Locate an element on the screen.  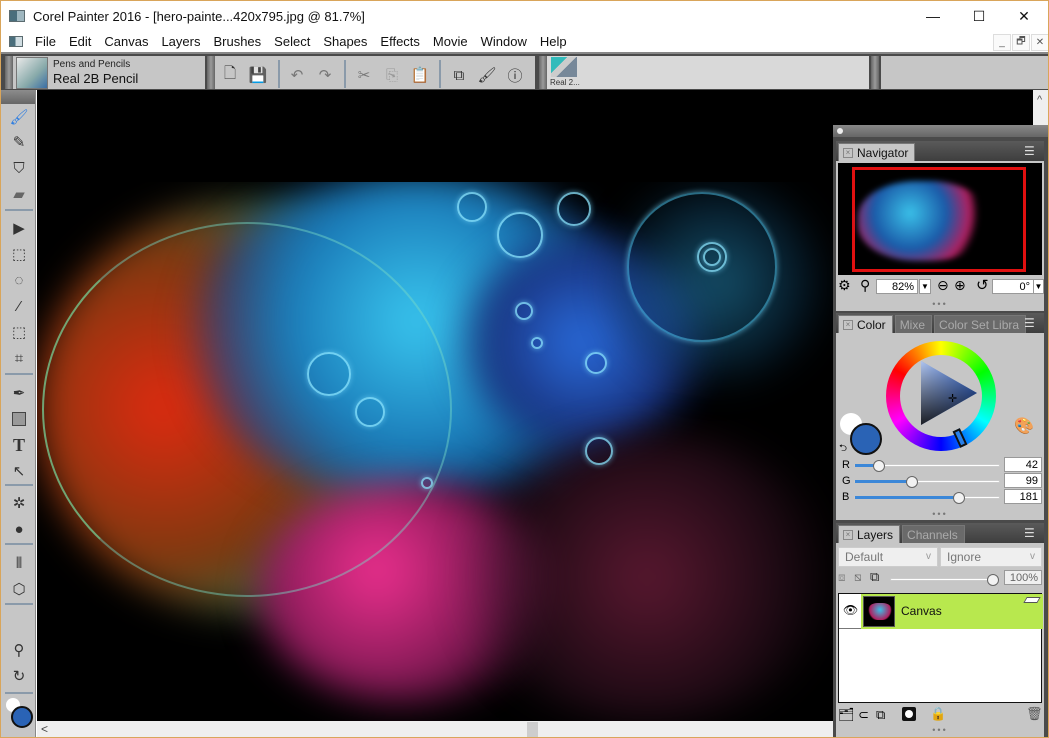
rectangle-shape-tool-icon is located at coordinates (19, 419).